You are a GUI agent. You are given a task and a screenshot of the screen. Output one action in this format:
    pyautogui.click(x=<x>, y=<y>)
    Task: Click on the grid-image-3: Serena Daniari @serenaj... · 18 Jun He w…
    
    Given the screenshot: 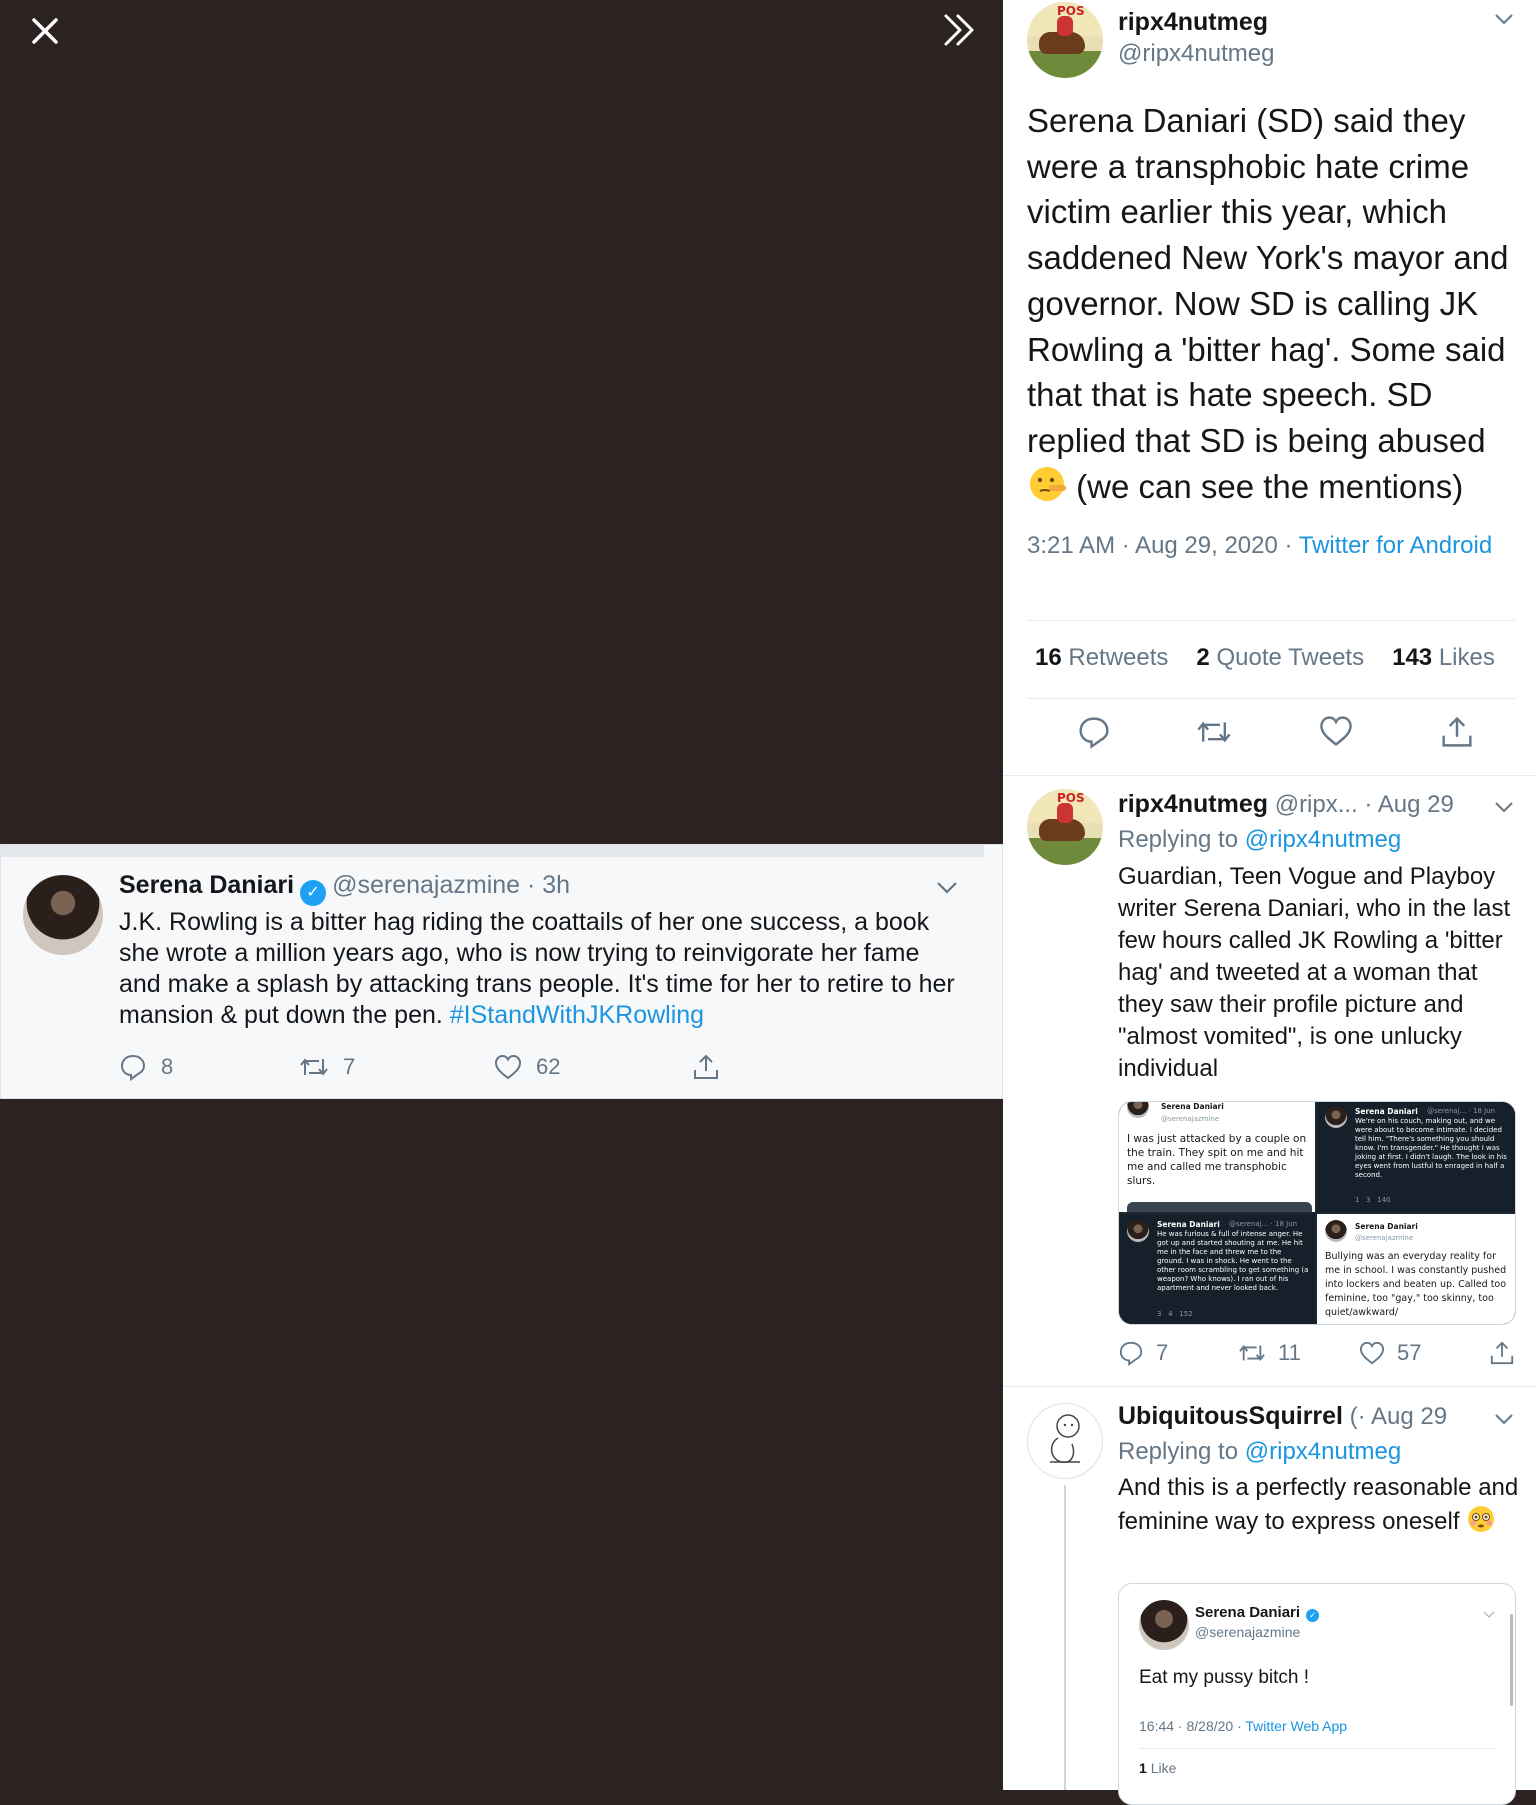 What is the action you would take?
    pyautogui.click(x=1217, y=1269)
    